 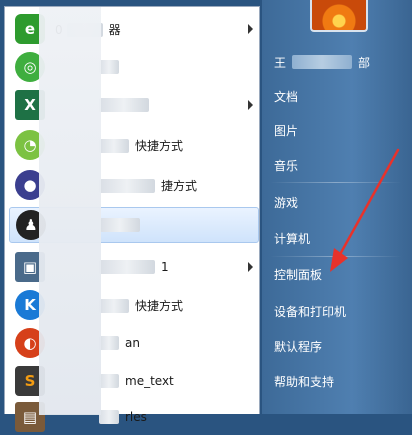 What do you see at coordinates (337, 202) in the screenshot?
I see `place-item-games: 游戏` at bounding box center [337, 202].